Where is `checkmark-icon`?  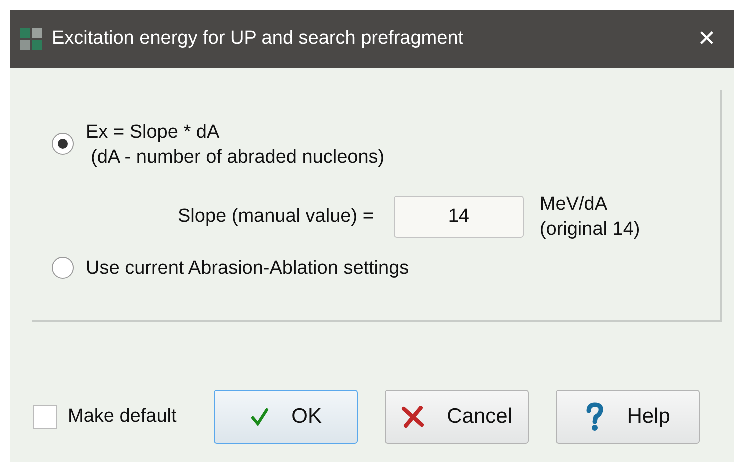
checkmark-icon is located at coordinates (260, 417).